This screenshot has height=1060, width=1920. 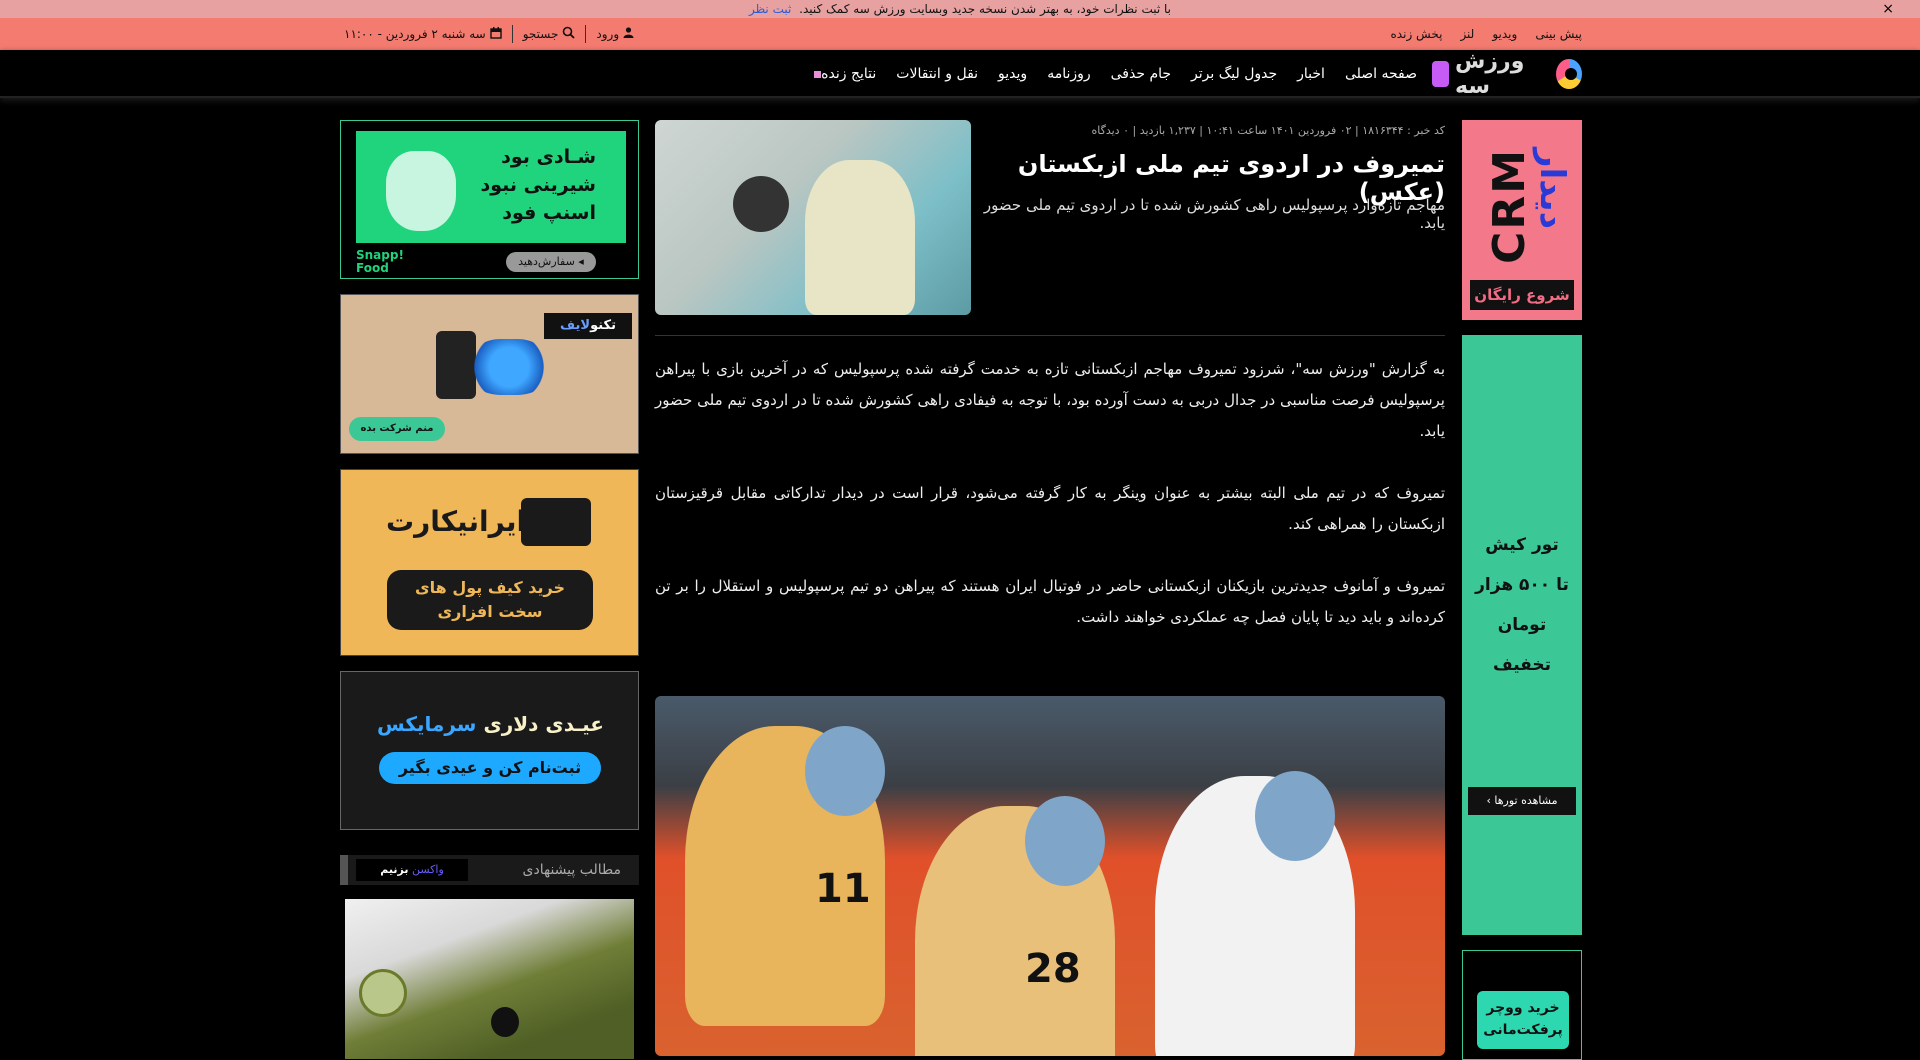 I want to click on nav-item-transfers: نقل و انتقالات, so click(x=937, y=74).